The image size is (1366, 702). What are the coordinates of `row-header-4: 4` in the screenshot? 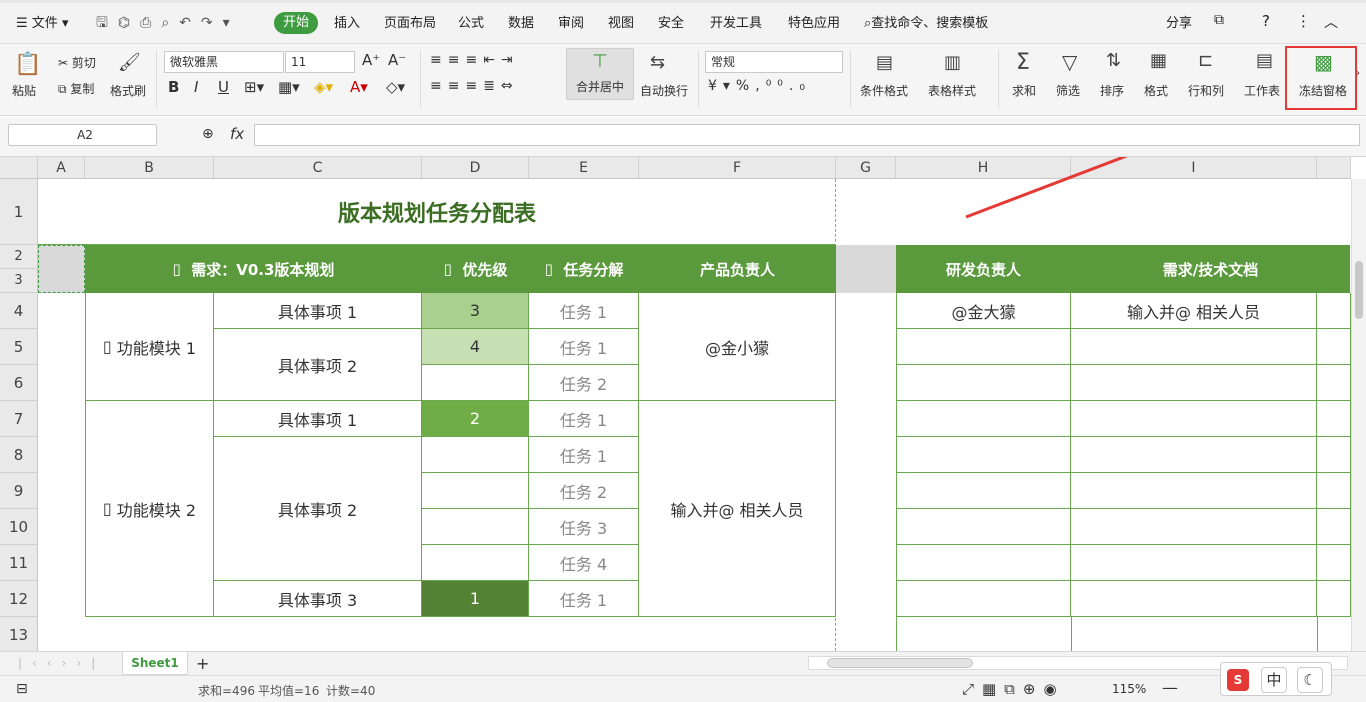 It's located at (19, 311).